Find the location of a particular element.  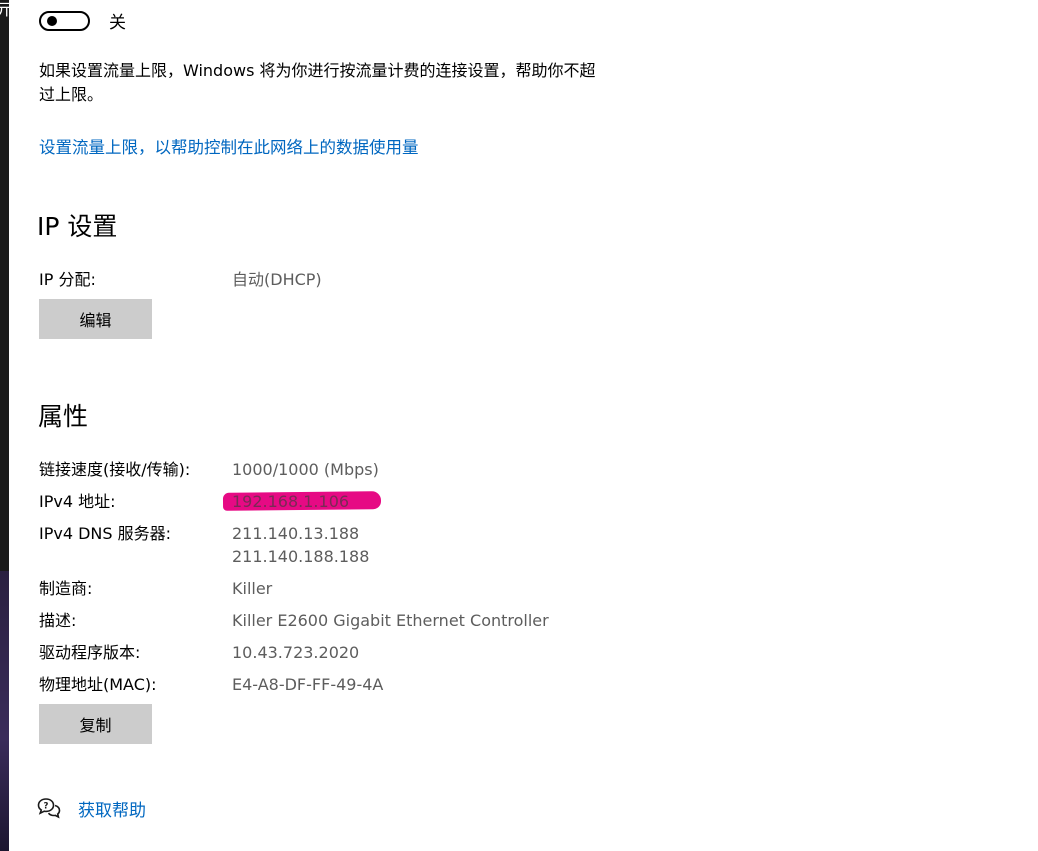

properties-heading: 属性 is located at coordinates (63, 416).